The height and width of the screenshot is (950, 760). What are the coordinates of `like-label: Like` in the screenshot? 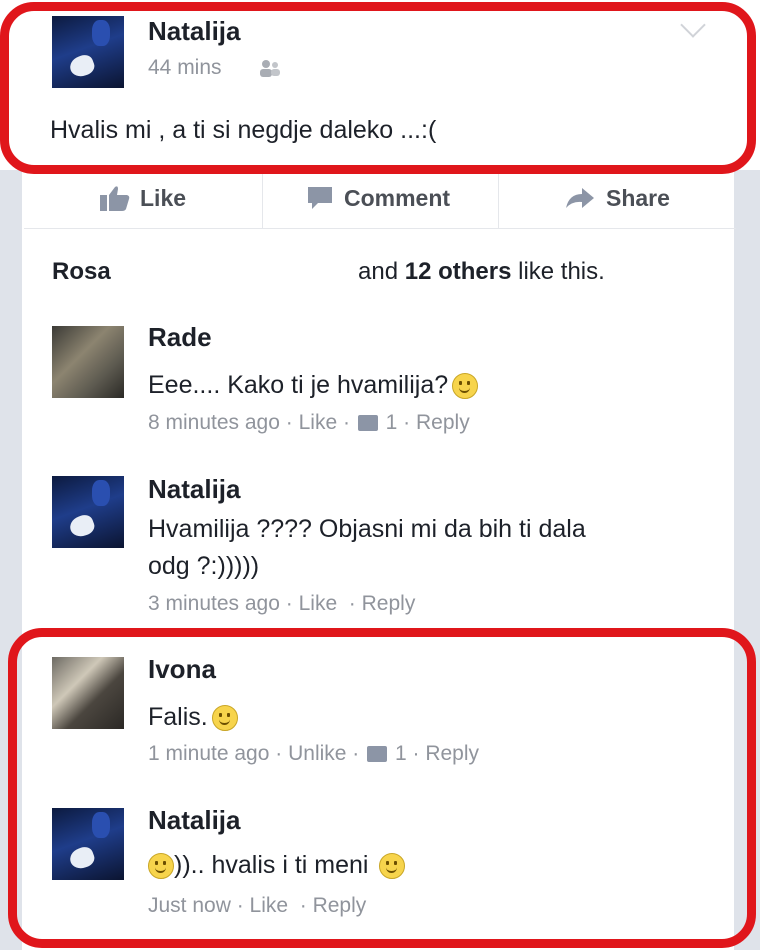 It's located at (163, 197).